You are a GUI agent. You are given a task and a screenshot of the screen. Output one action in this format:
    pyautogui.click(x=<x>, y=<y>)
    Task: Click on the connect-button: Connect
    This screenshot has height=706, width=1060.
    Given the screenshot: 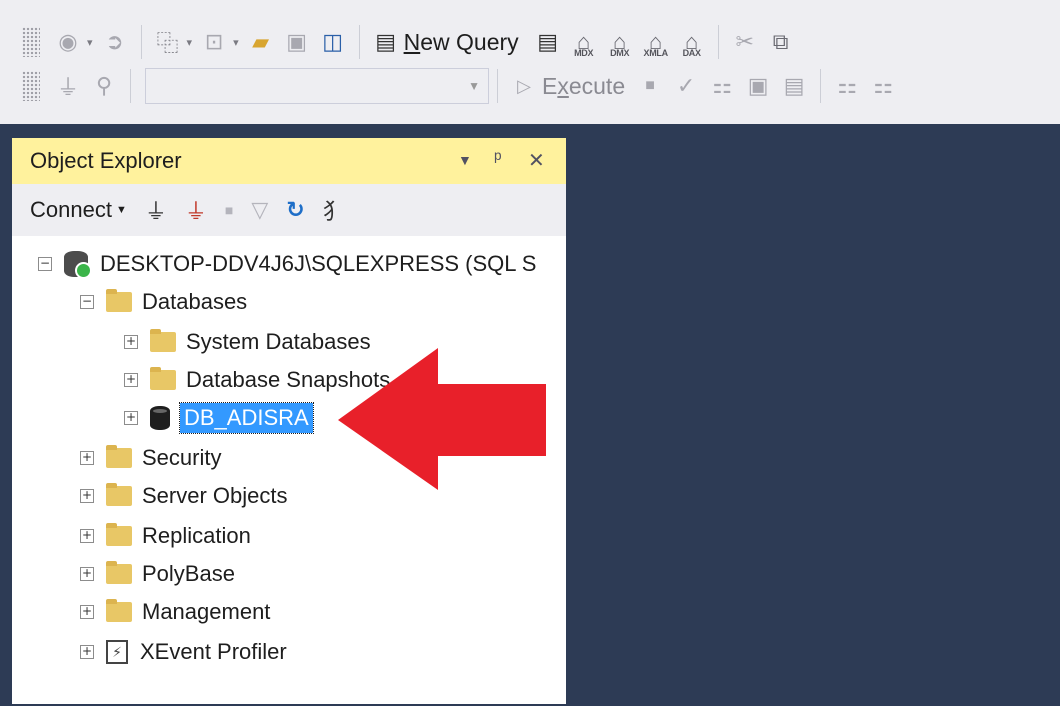 What is the action you would take?
    pyautogui.click(x=71, y=210)
    